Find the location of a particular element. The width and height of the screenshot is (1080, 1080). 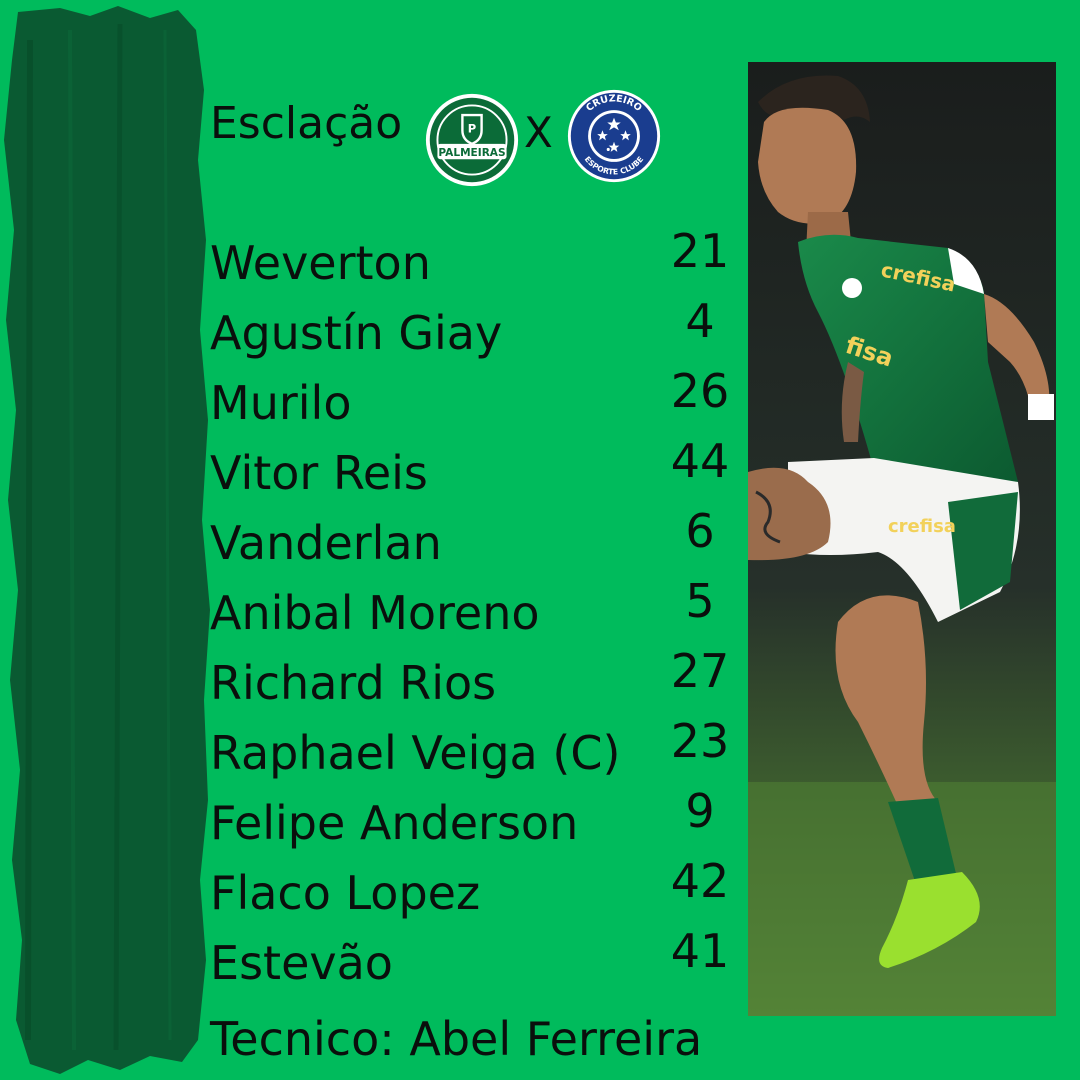

player-name: Flaco Lopez is located at coordinates (345, 893).